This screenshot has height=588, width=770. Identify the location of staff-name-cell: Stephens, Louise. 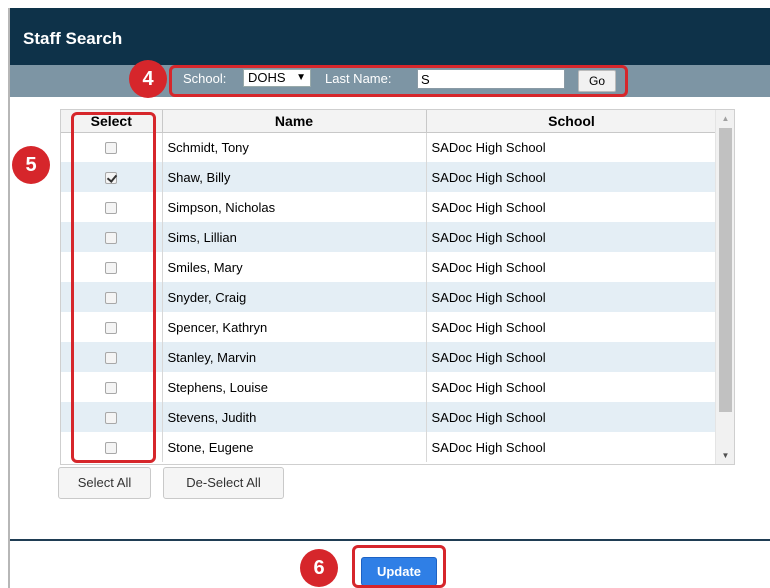
(294, 387).